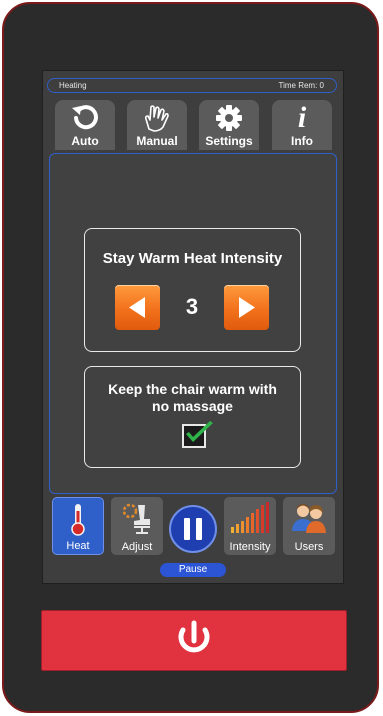 This screenshot has height=716, width=383. I want to click on tab-info: i Info, so click(302, 125).